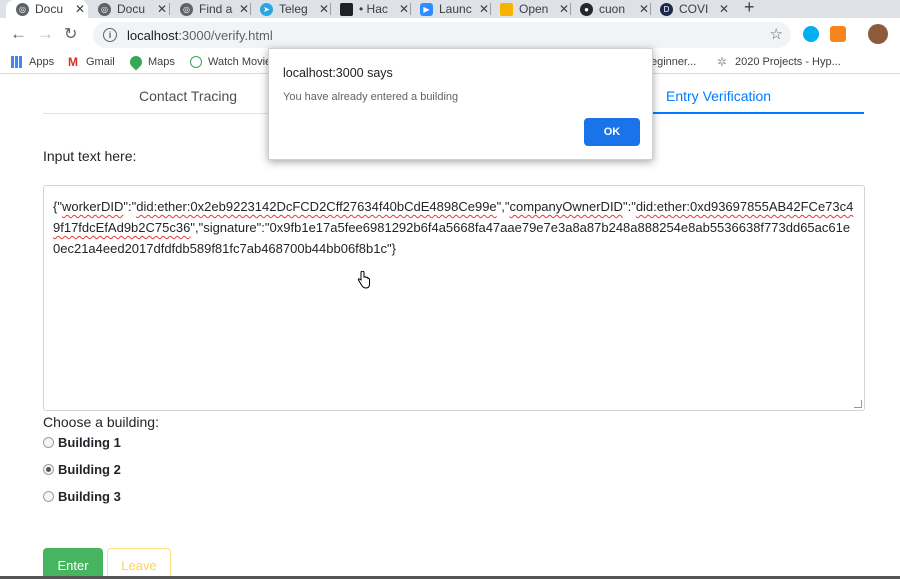 This screenshot has width=900, height=579. Describe the element at coordinates (506, 9) in the screenshot. I see `slides-icon` at that location.